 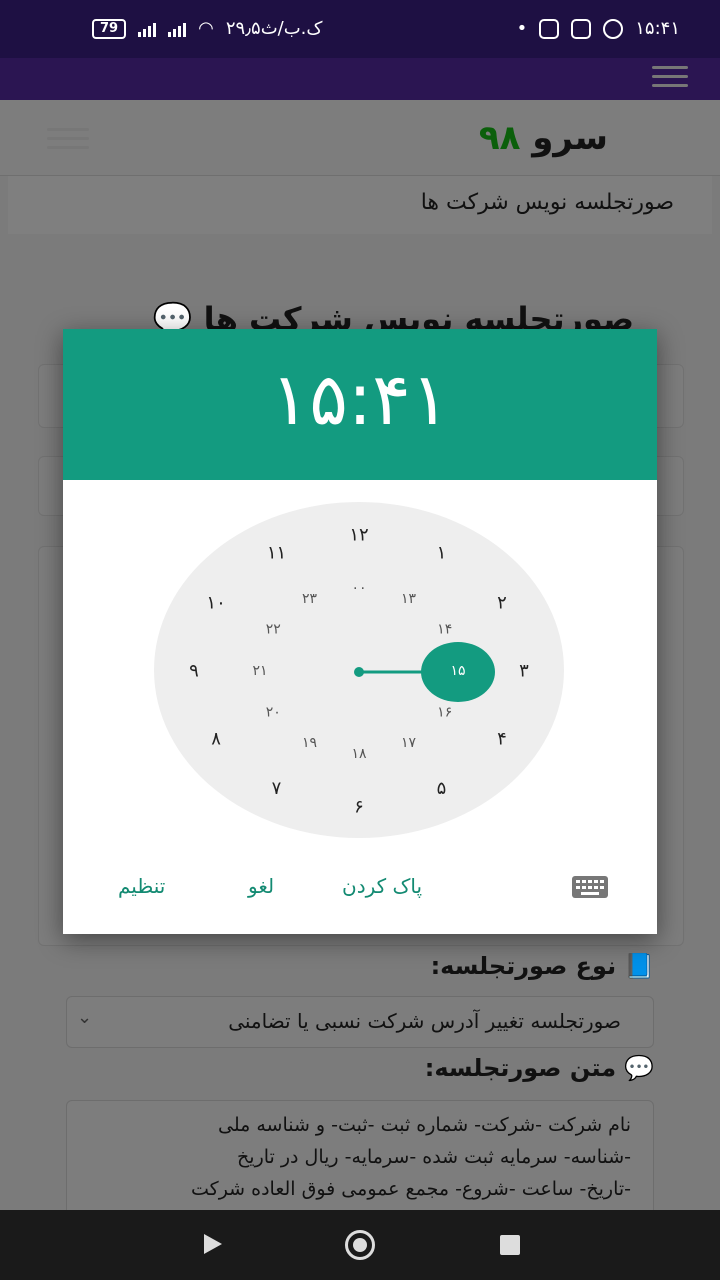 I want to click on system-nav-bar, so click(x=360, y=1245).